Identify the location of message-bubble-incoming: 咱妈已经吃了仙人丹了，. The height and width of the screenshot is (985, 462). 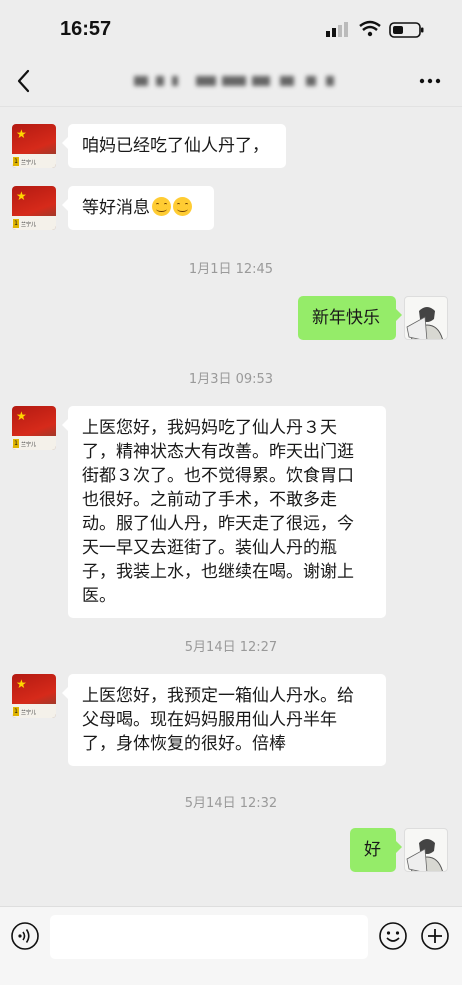
(174, 146).